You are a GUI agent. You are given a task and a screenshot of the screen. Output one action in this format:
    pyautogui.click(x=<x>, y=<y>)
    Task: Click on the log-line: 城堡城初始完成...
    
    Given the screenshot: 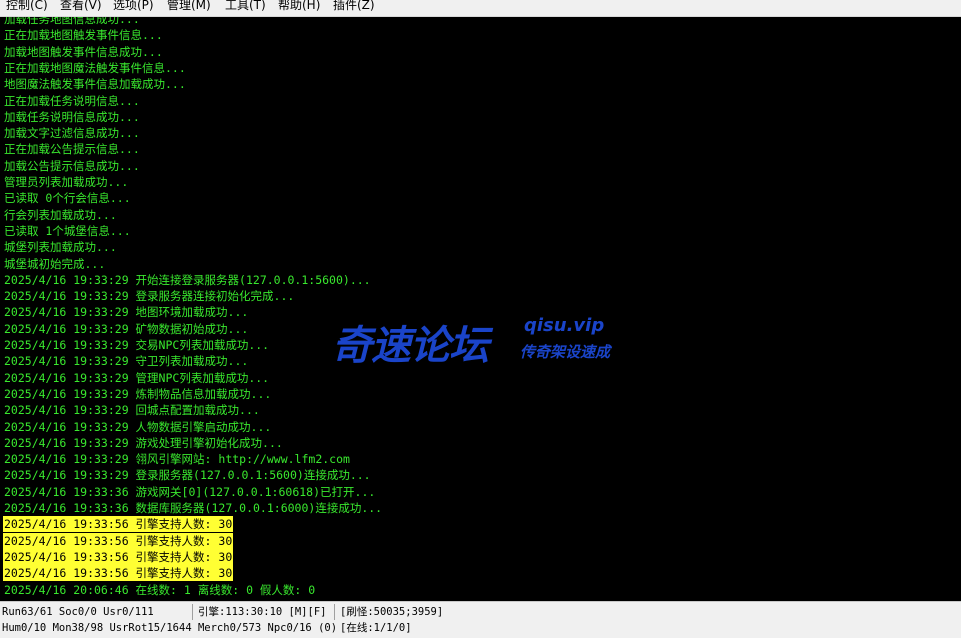 What is the action you would take?
    pyautogui.click(x=55, y=263)
    